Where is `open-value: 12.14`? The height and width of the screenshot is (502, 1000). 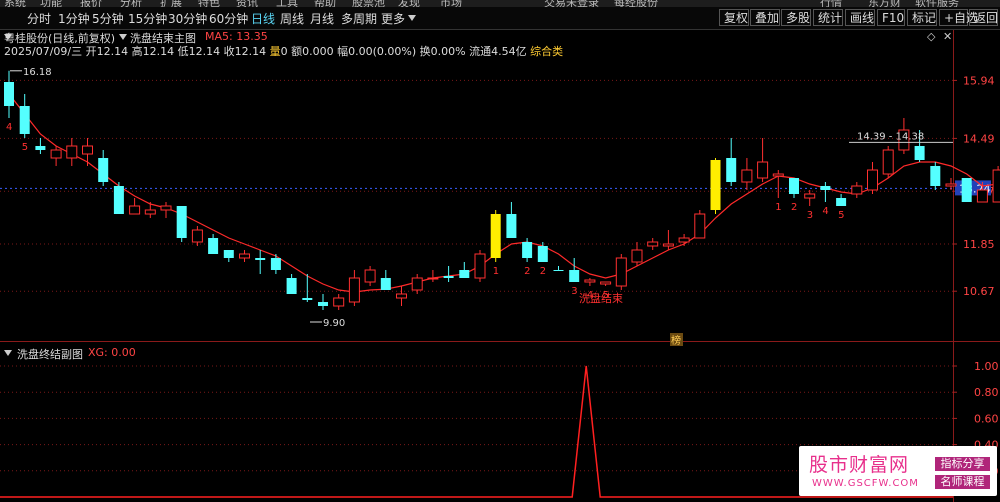 open-value: 12.14 is located at coordinates (112, 51).